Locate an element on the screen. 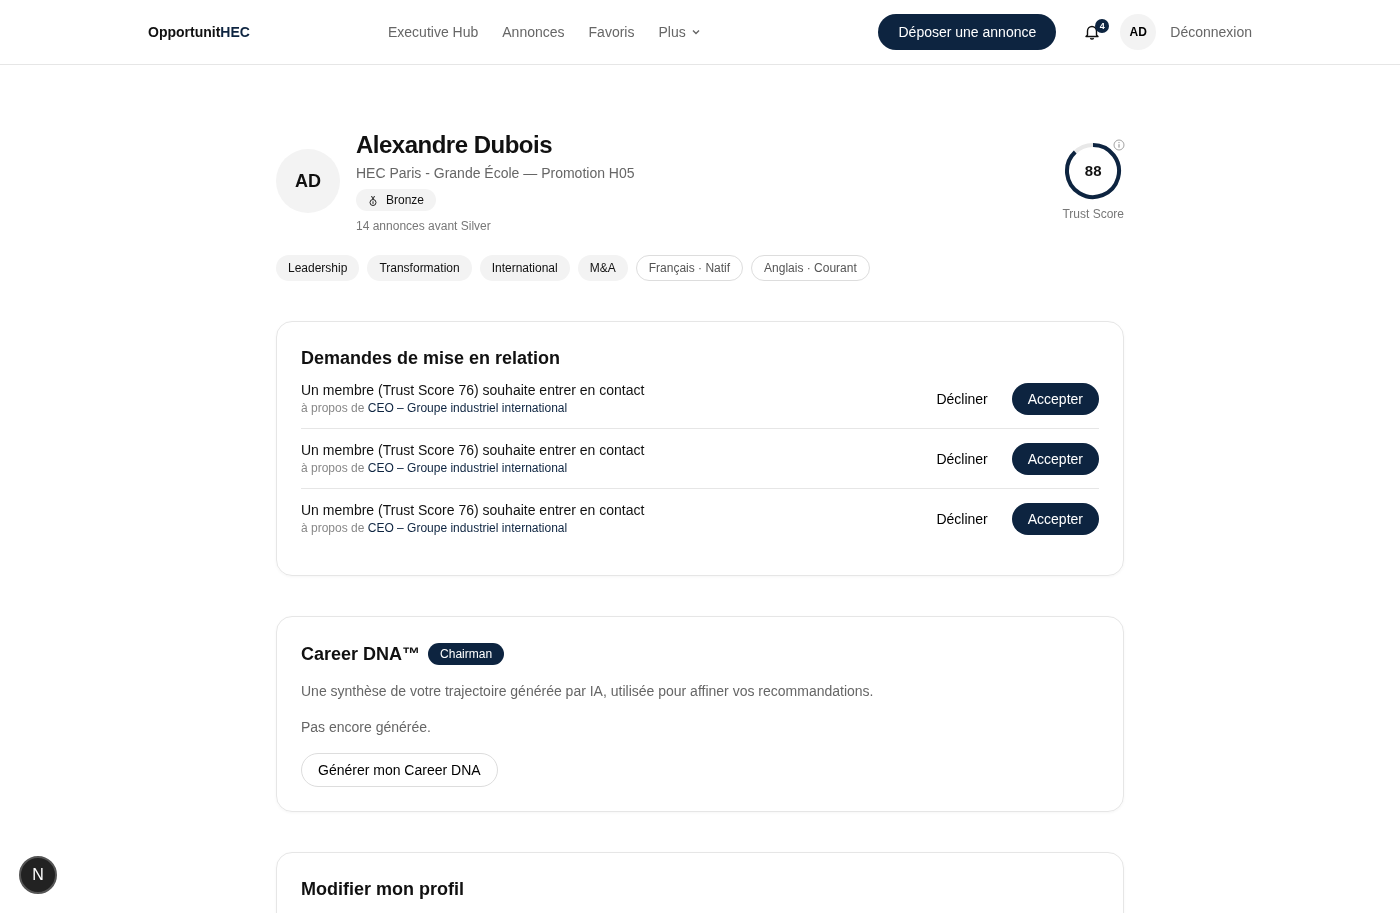 The image size is (1400, 913). notifications-button: 4 is located at coordinates (1092, 32).